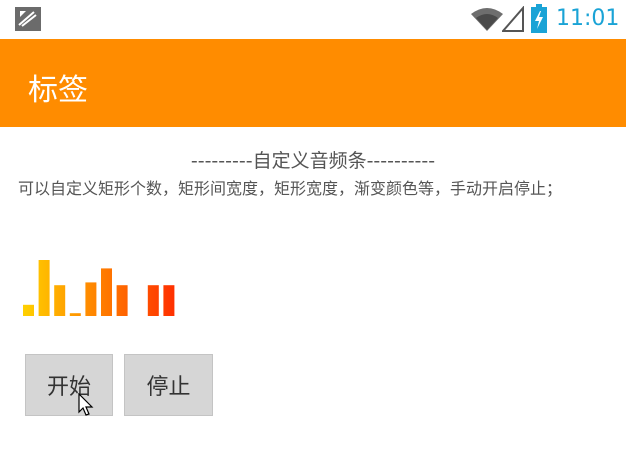  What do you see at coordinates (313, 161) in the screenshot?
I see `section-heading: ---------自定义音频条----------` at bounding box center [313, 161].